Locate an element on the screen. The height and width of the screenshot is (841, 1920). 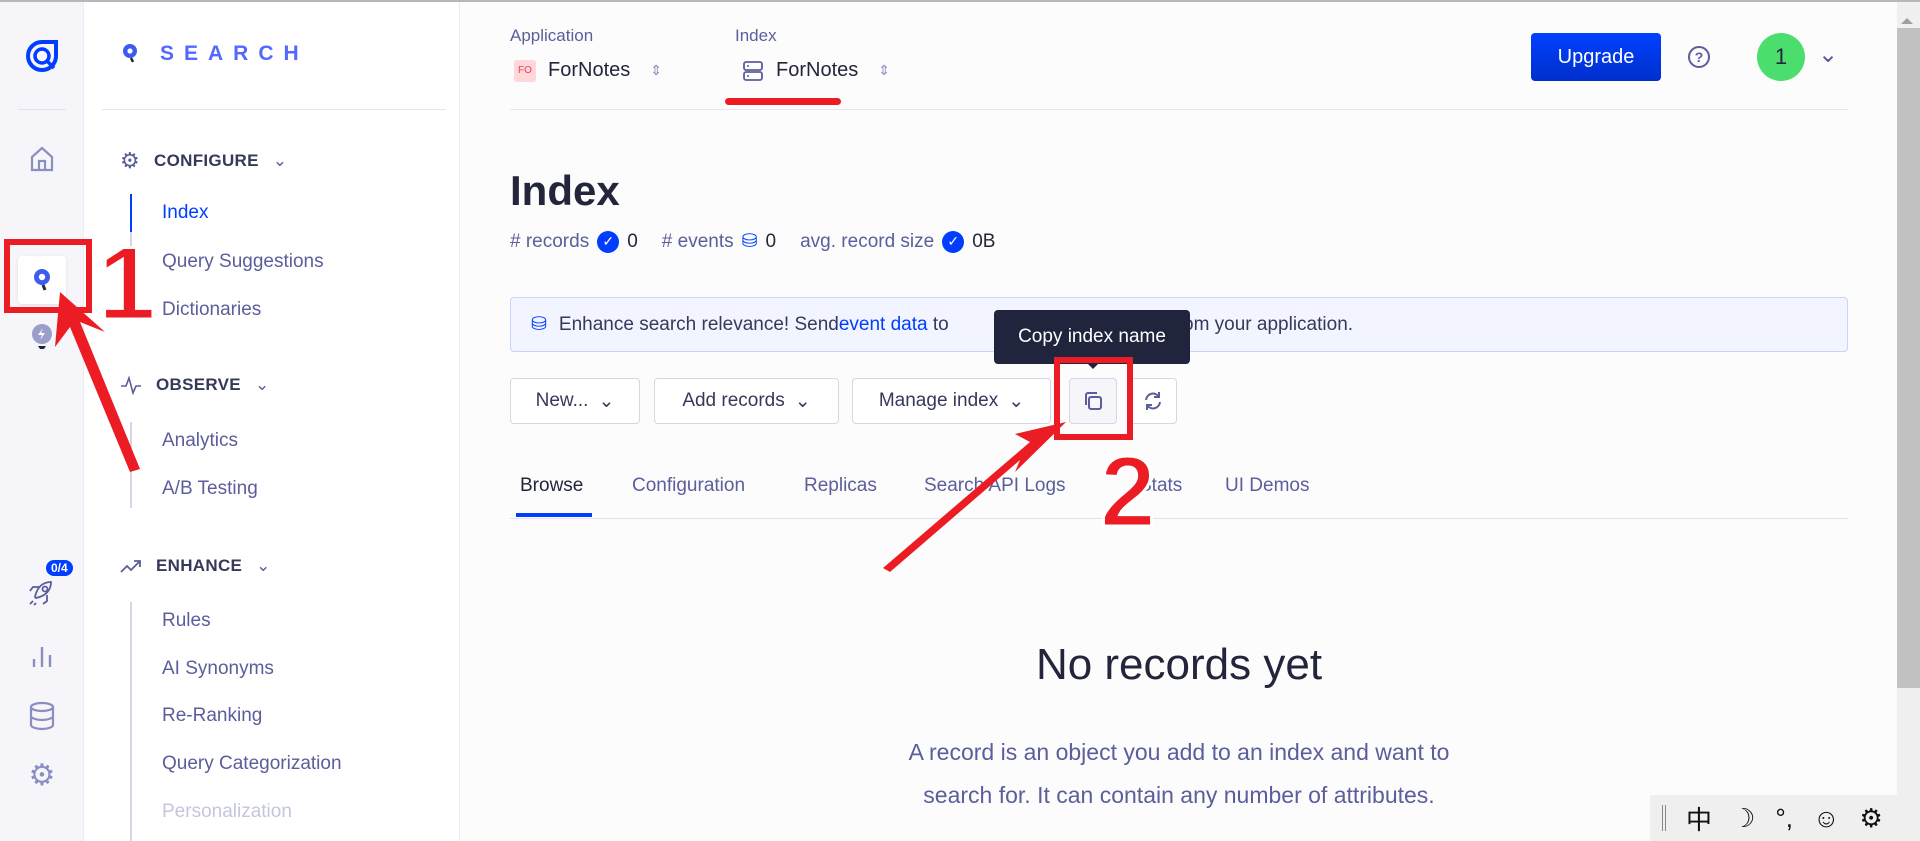
index-selector: ForNotes ⇕ is located at coordinates (816, 70).